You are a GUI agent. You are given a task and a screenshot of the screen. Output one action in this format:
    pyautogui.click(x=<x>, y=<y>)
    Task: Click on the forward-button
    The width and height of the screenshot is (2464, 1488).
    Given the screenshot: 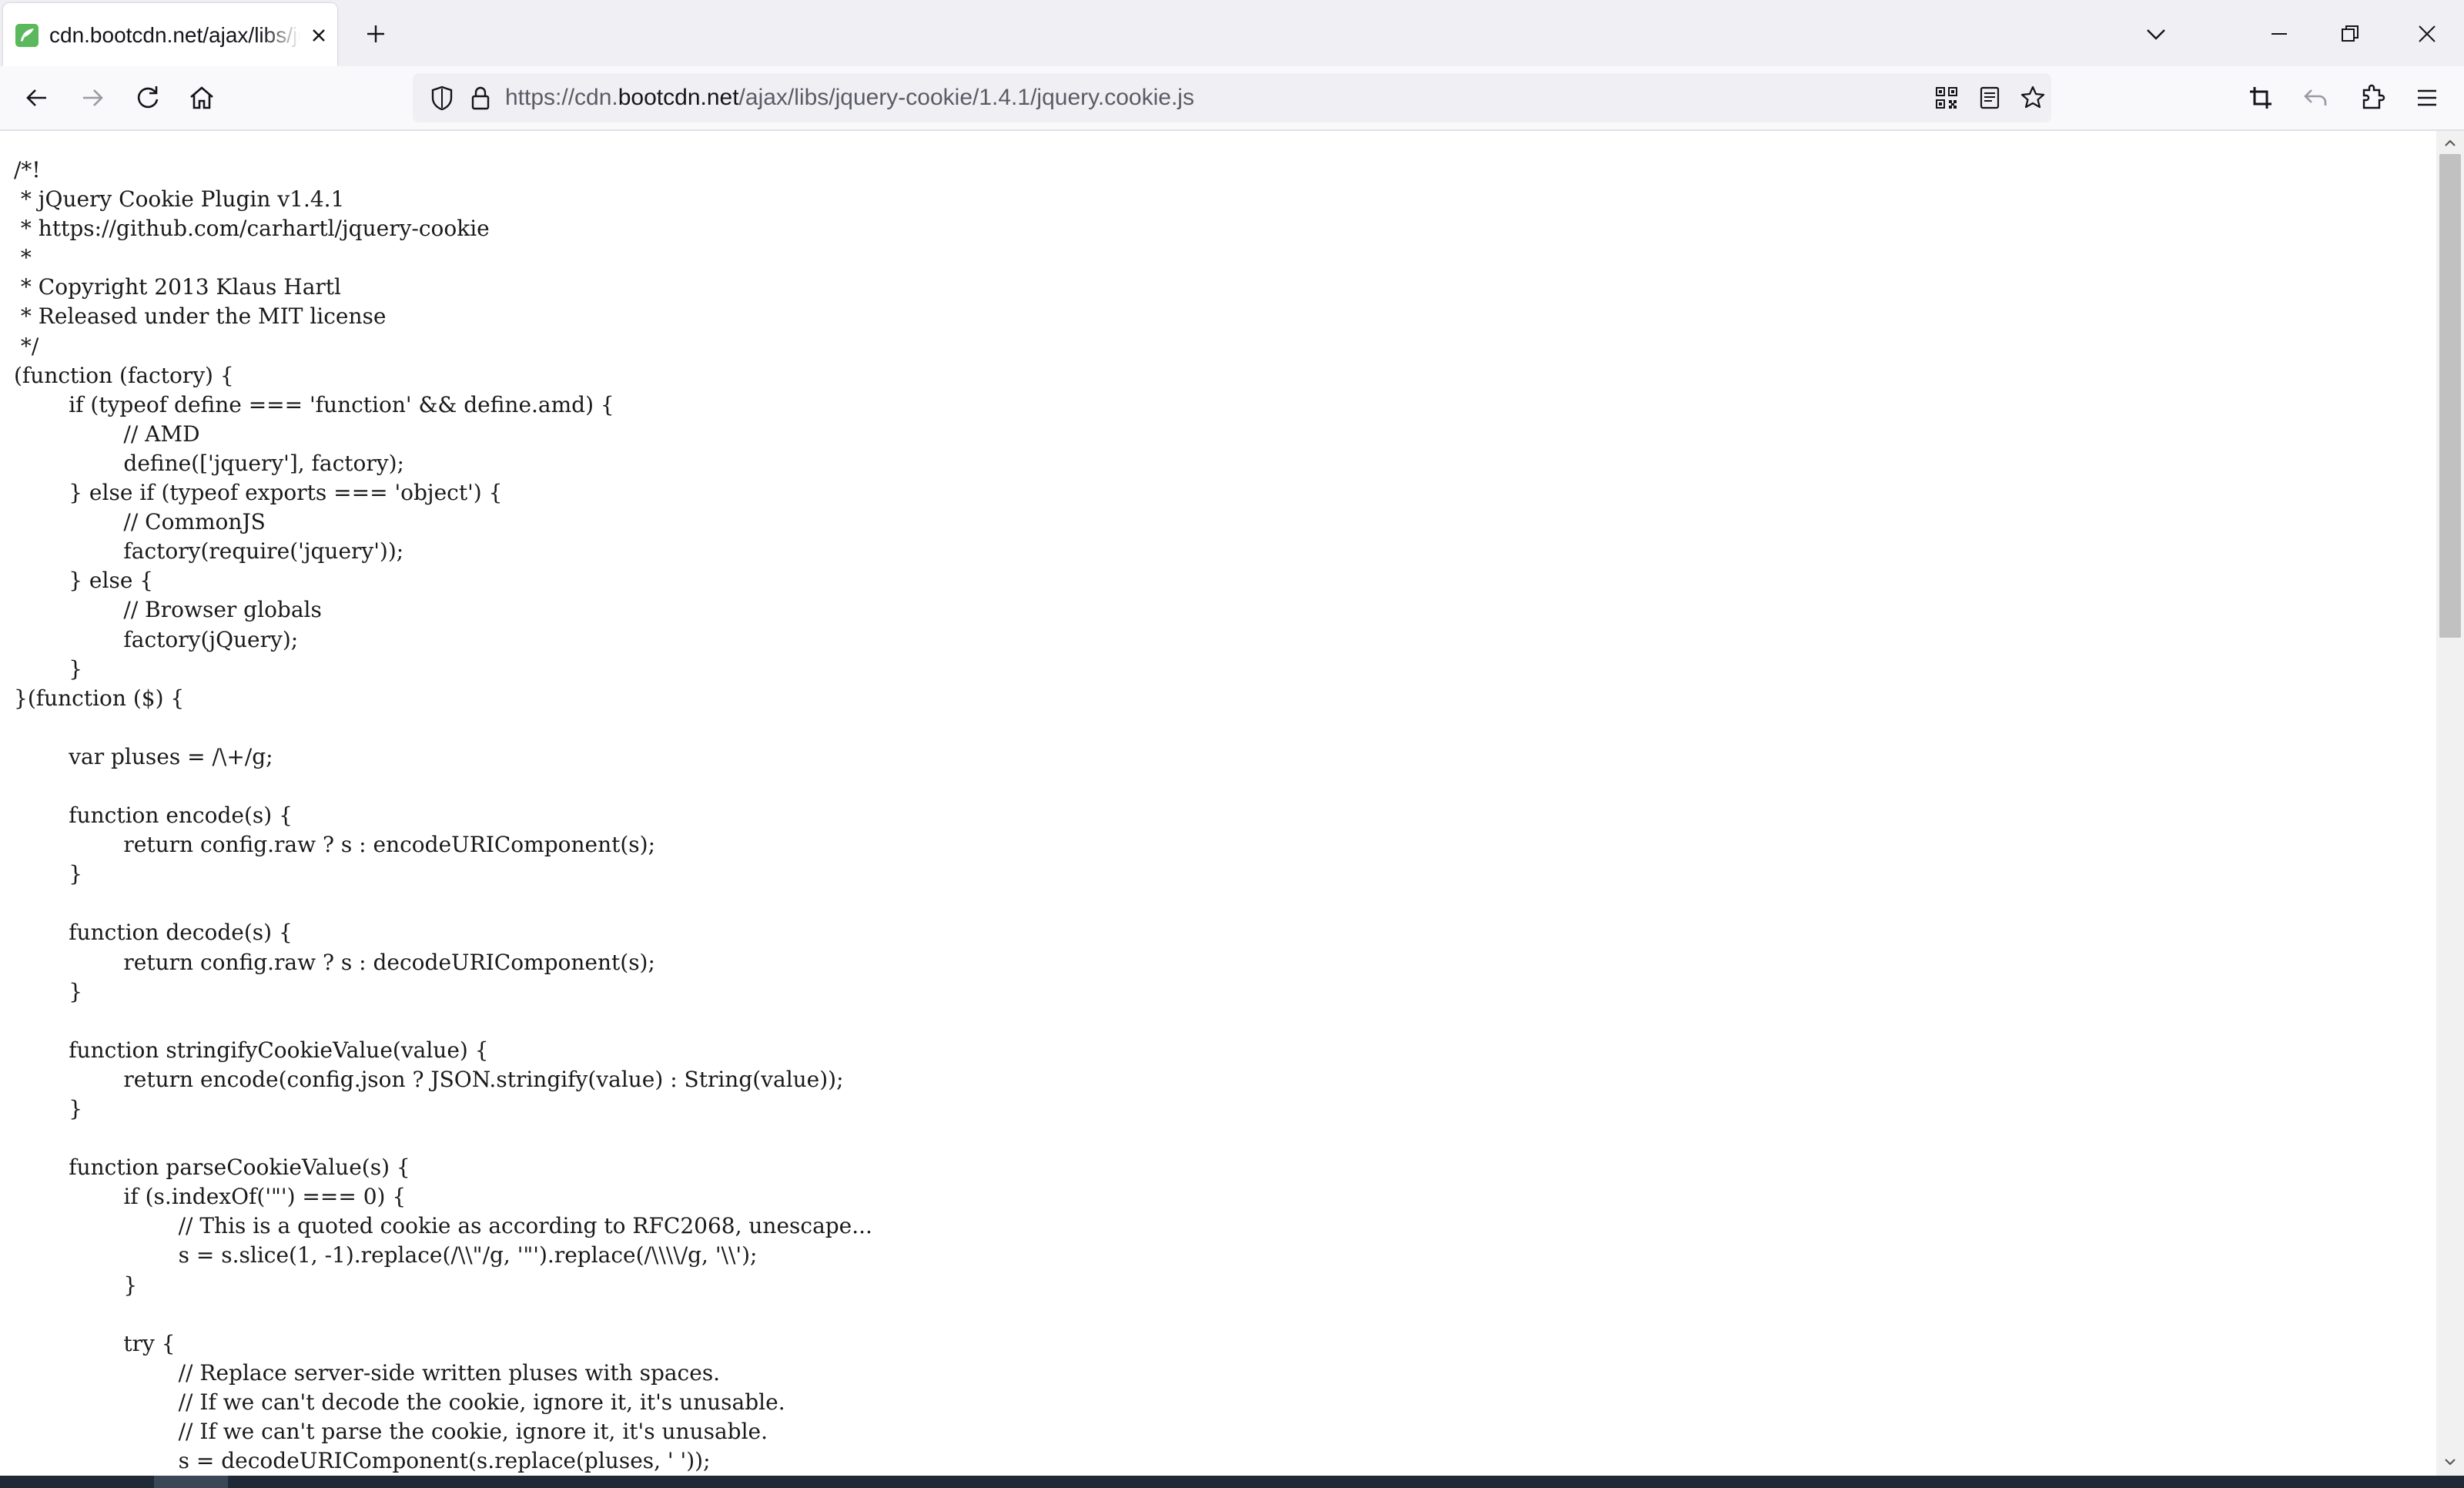 What is the action you would take?
    pyautogui.click(x=92, y=97)
    